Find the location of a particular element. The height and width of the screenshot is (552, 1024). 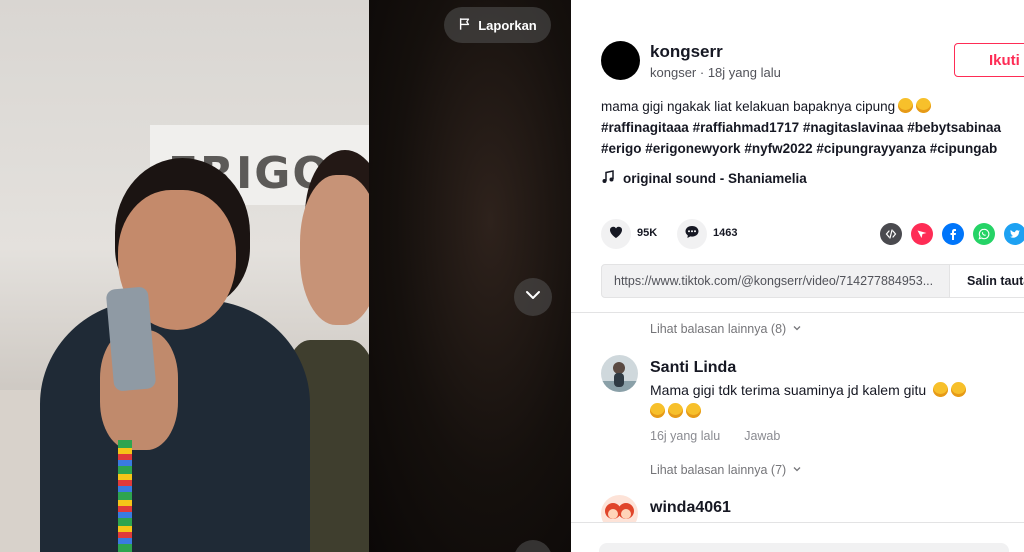

comment-button is located at coordinates (692, 234).